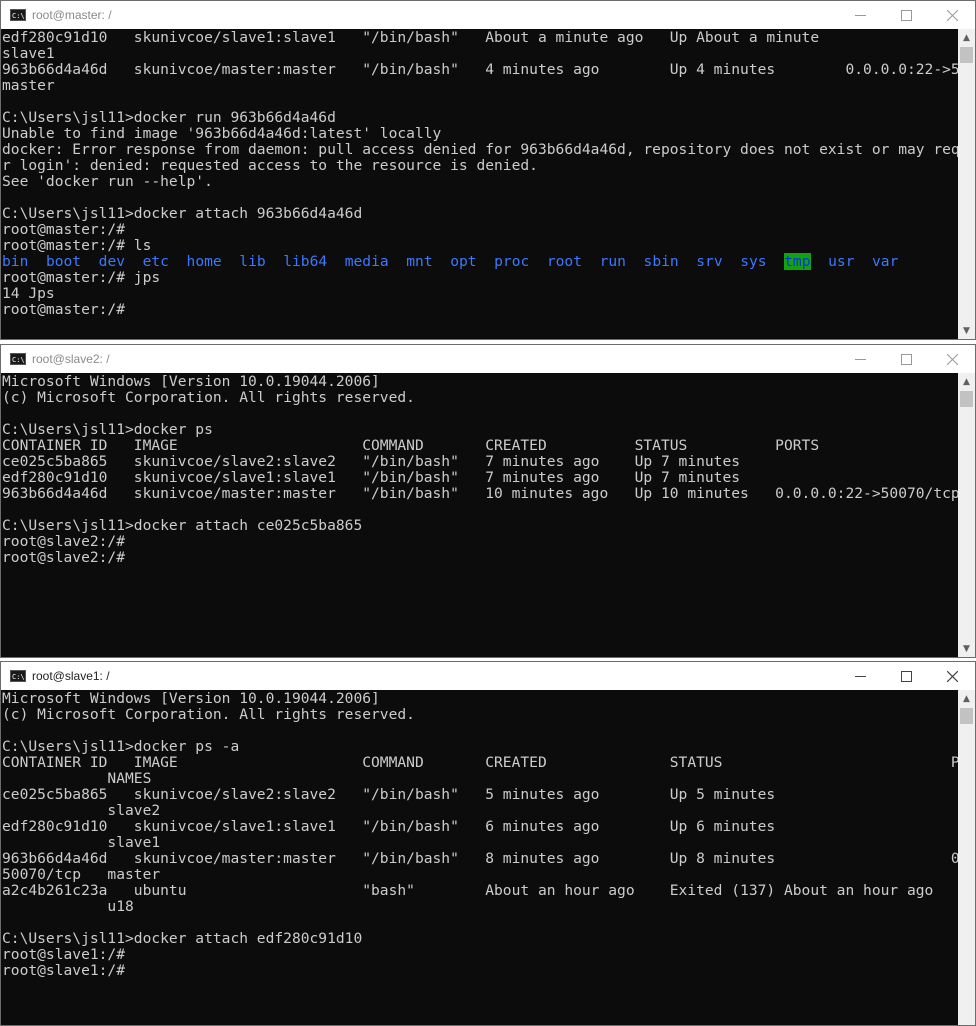 The width and height of the screenshot is (976, 1026). I want to click on ls-entry: boot, so click(63, 261).